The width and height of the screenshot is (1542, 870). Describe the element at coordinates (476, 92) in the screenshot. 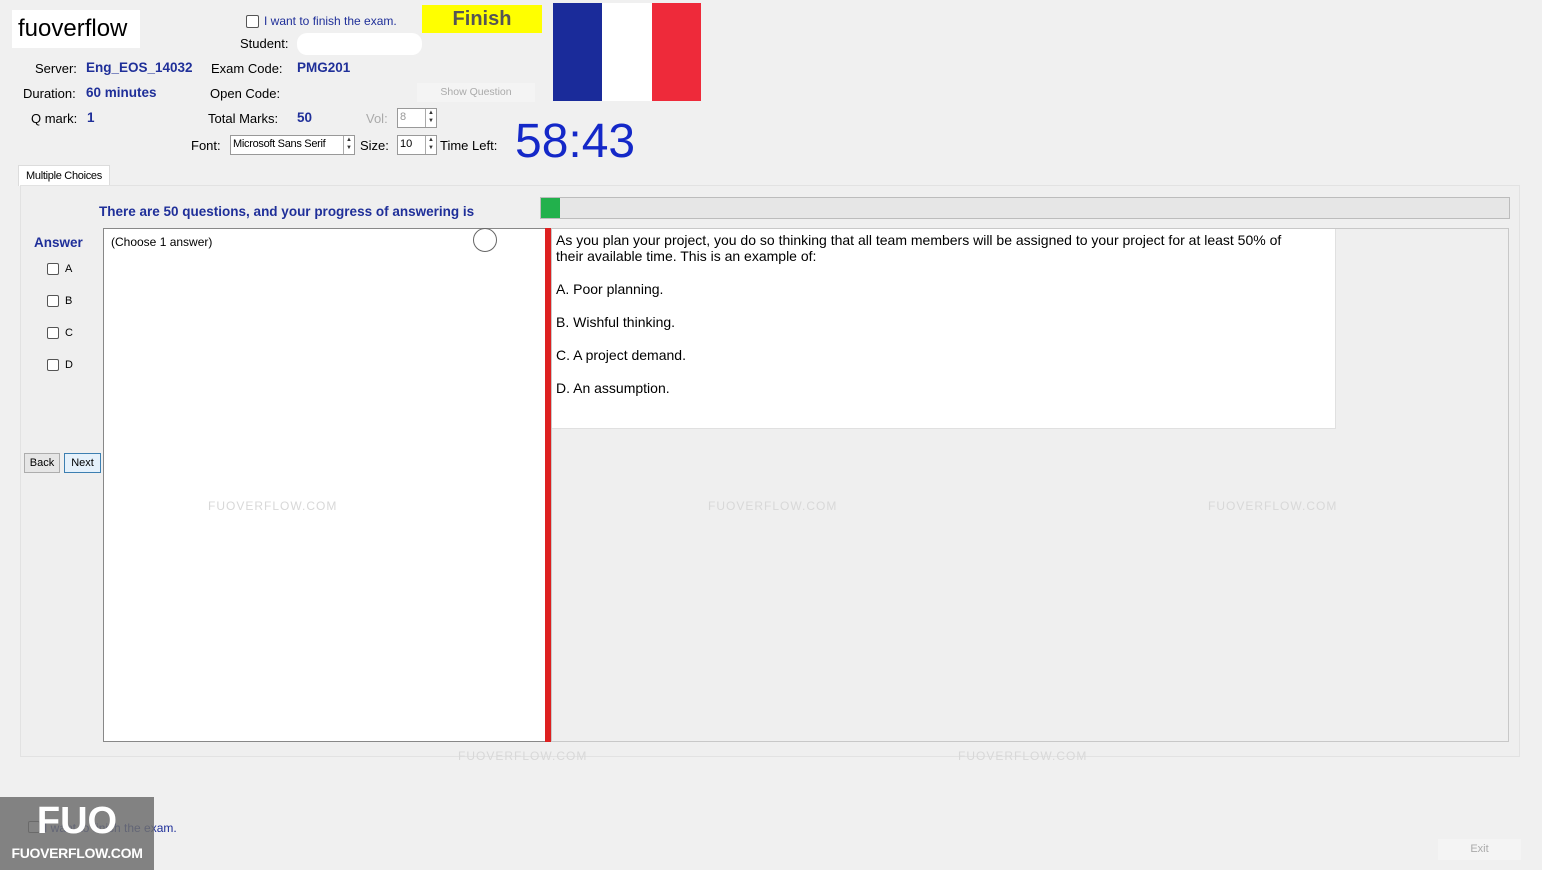

I see `show-question-button: Show Question` at that location.